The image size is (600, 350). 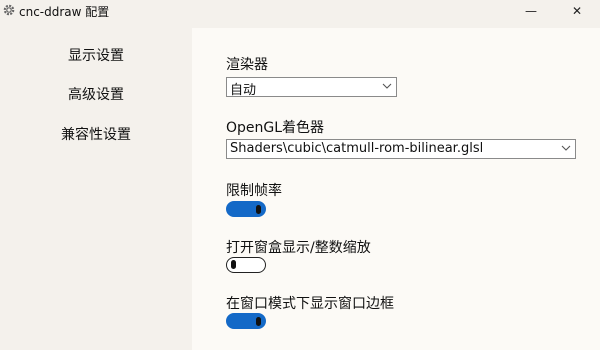 What do you see at coordinates (357, 148) in the screenshot?
I see `shader-value: Shaders\cubic\catmull-rom-bilinear.glsl` at bounding box center [357, 148].